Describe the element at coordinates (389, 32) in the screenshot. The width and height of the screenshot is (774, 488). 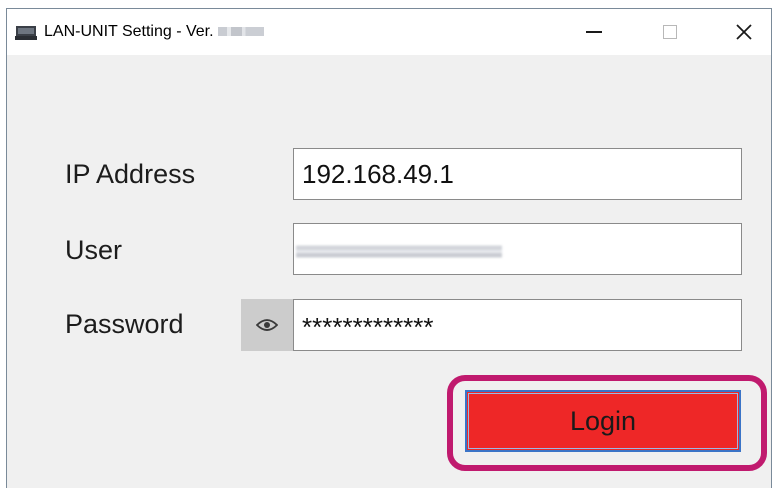
I see `title-bar: LAN-UNIT Setting - Ver.` at that location.